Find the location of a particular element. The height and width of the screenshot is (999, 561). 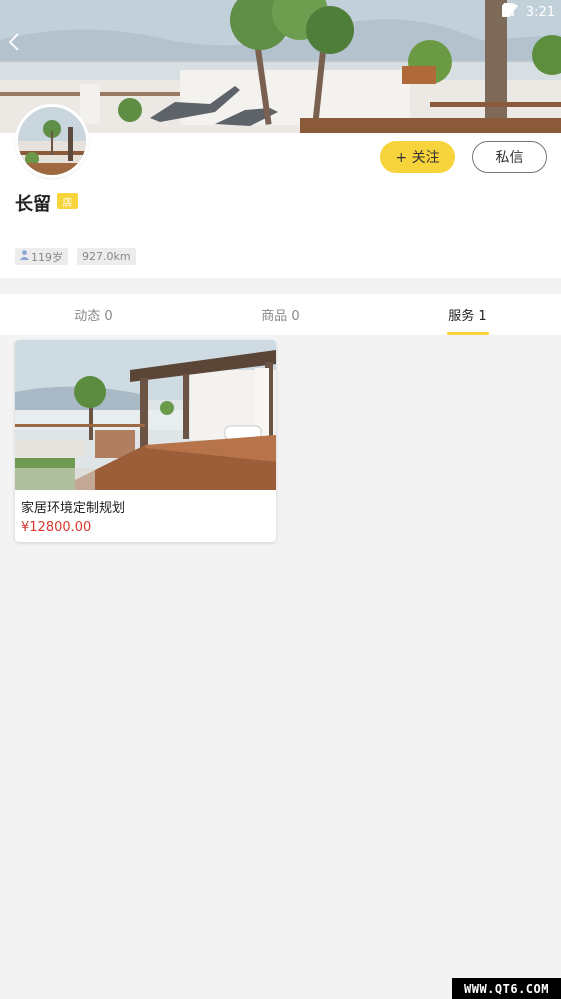

service-title: 家居环境定制规划 is located at coordinates (73, 508).